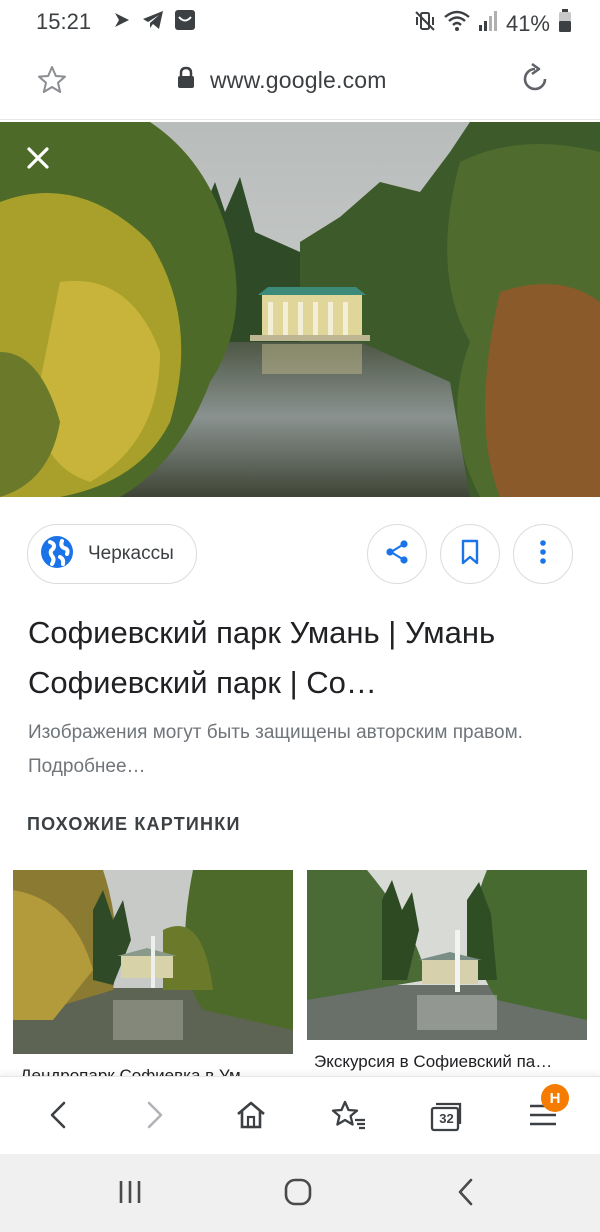  Describe the element at coordinates (122, 22) in the screenshot. I see `notification-flag-icon` at that location.